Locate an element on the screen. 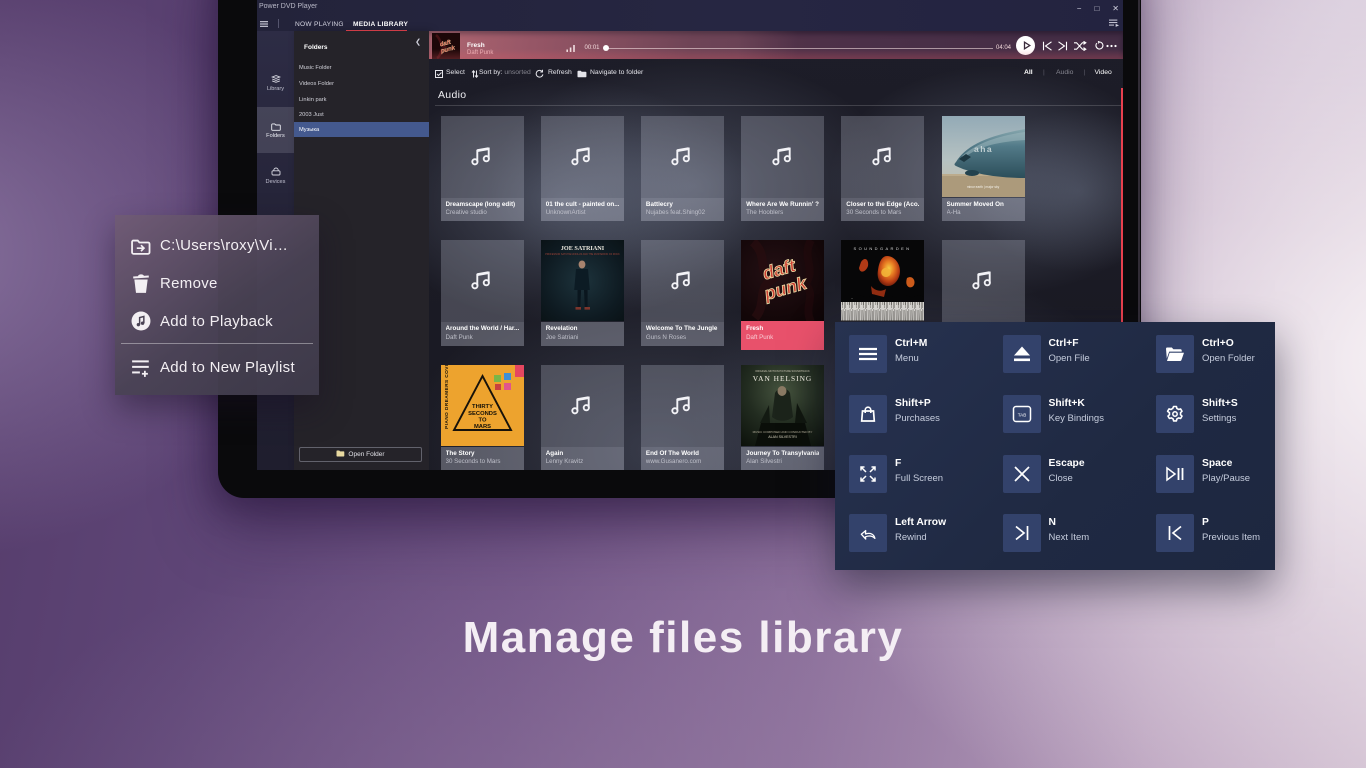 The width and height of the screenshot is (1366, 768). svg-text: MARS is located at coordinates (481, 427).